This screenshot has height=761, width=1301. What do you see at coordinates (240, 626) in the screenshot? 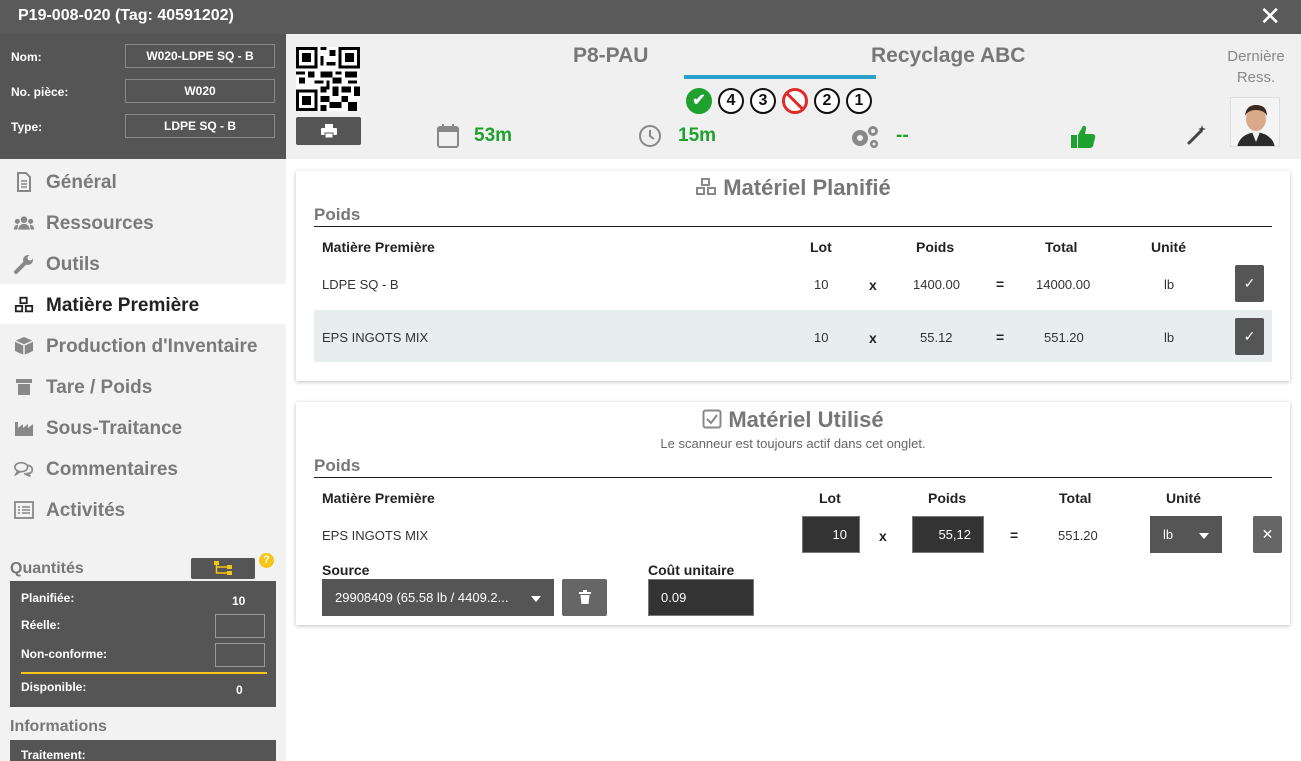
I see `real-quantity-input` at bounding box center [240, 626].